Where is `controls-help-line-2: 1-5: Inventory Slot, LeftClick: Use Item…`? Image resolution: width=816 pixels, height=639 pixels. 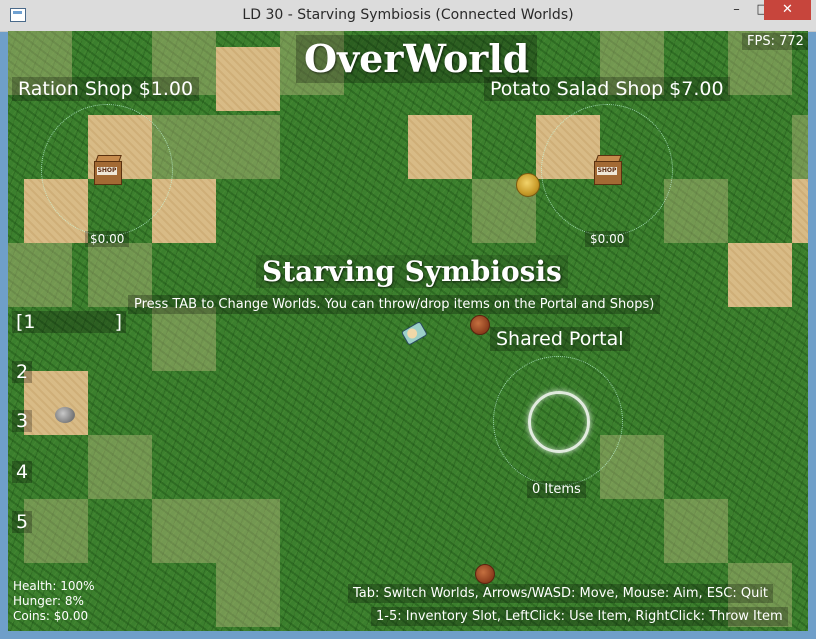 controls-help-line-2: 1-5: Inventory Slot, LeftClick: Use Item… is located at coordinates (579, 616).